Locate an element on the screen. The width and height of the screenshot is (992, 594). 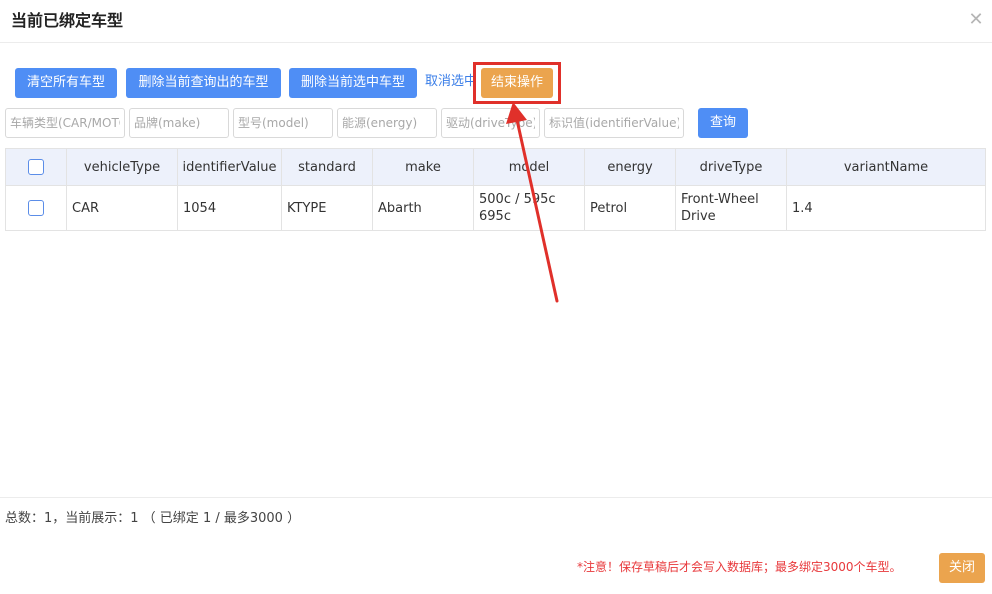
column-header-identifier-value: identifierValue is located at coordinates (229, 167).